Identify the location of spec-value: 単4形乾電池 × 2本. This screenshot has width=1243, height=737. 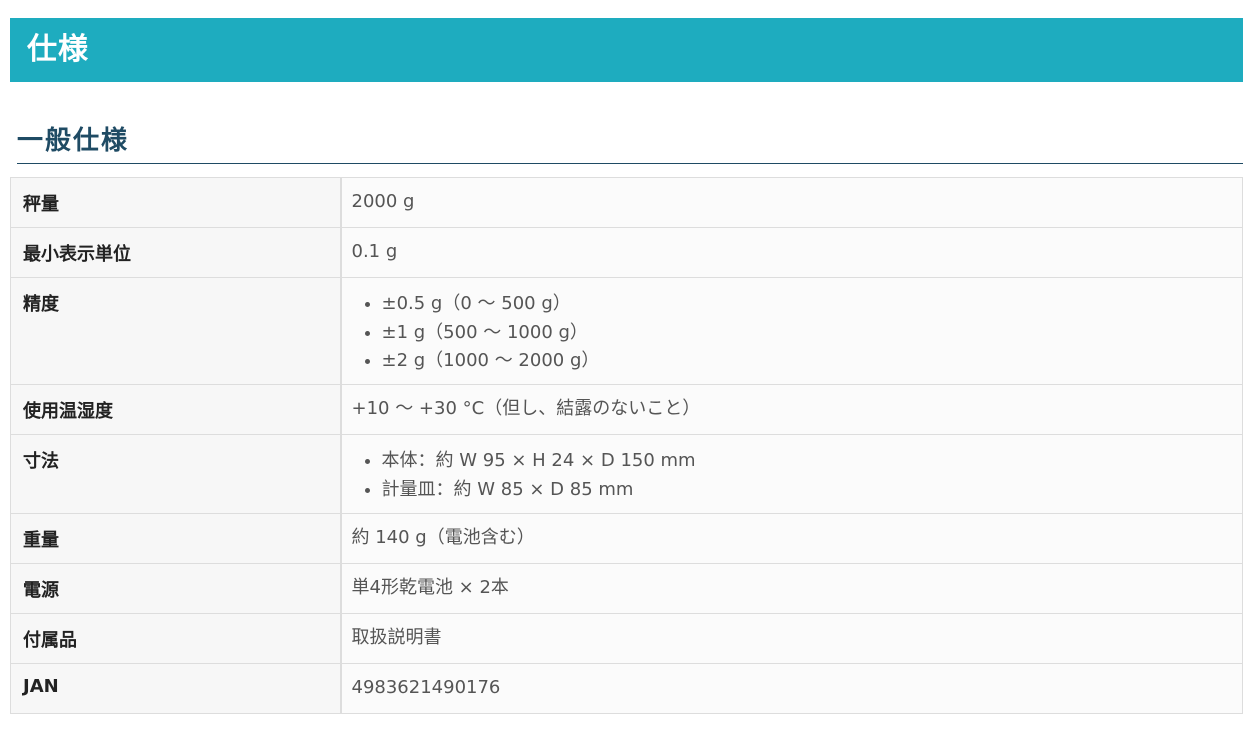
(791, 588).